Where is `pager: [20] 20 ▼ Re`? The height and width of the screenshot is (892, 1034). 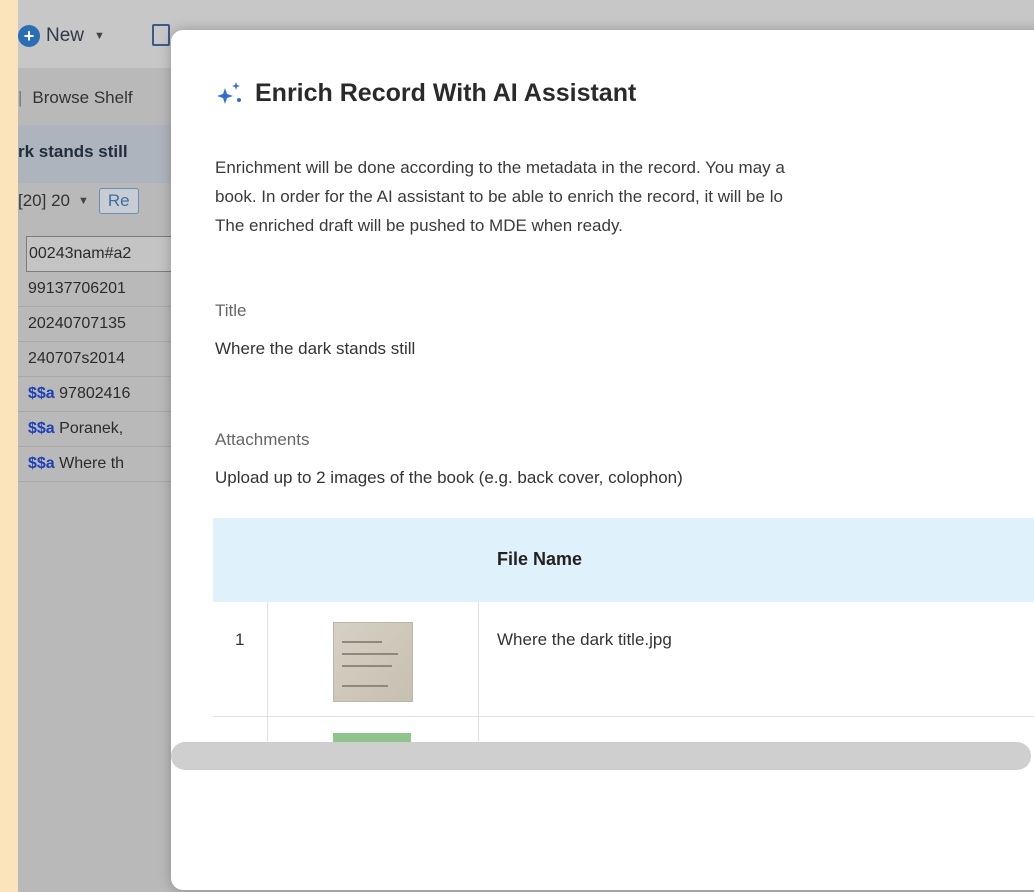
pager: [20] 20 ▼ Re is located at coordinates (78, 201).